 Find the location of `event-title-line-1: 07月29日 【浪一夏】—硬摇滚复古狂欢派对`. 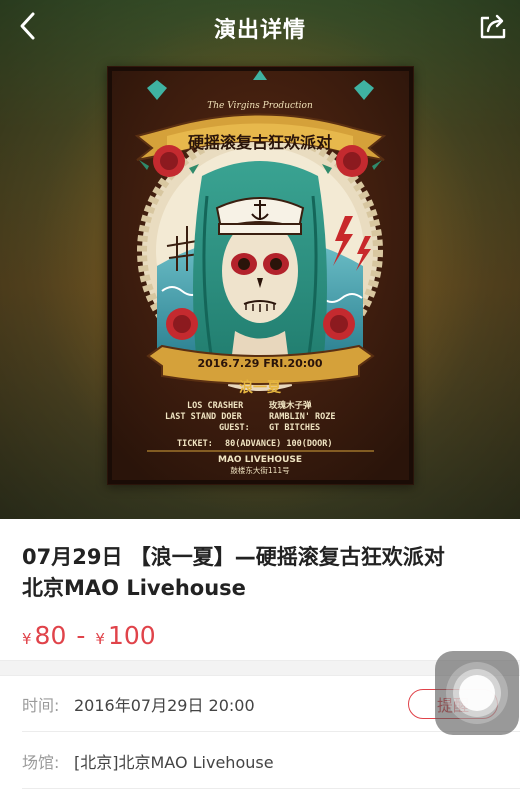

event-title-line-1: 07月29日 【浪一夏】—硬摇滚复古狂欢派对 is located at coordinates (233, 557).